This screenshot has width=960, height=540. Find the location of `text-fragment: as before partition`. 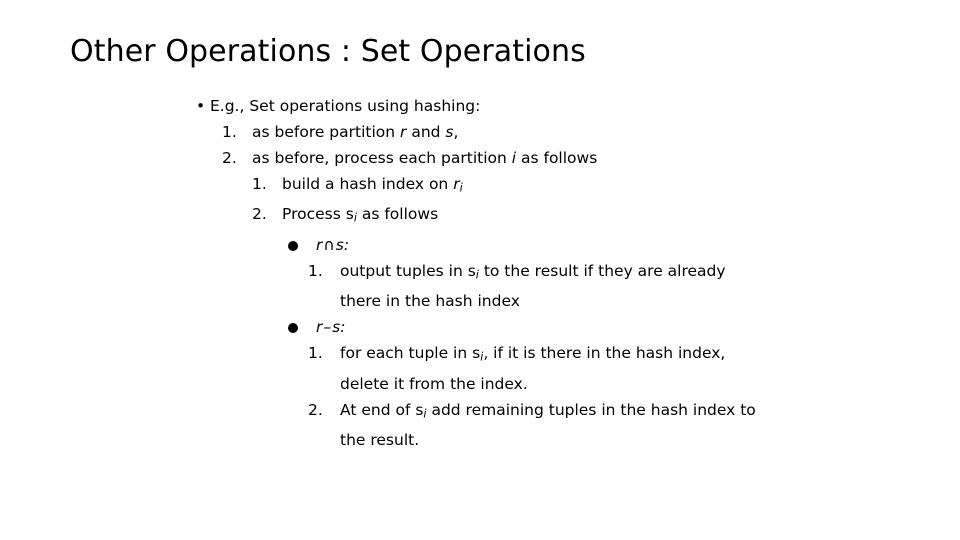

text-fragment: as before partition is located at coordinates (326, 132).